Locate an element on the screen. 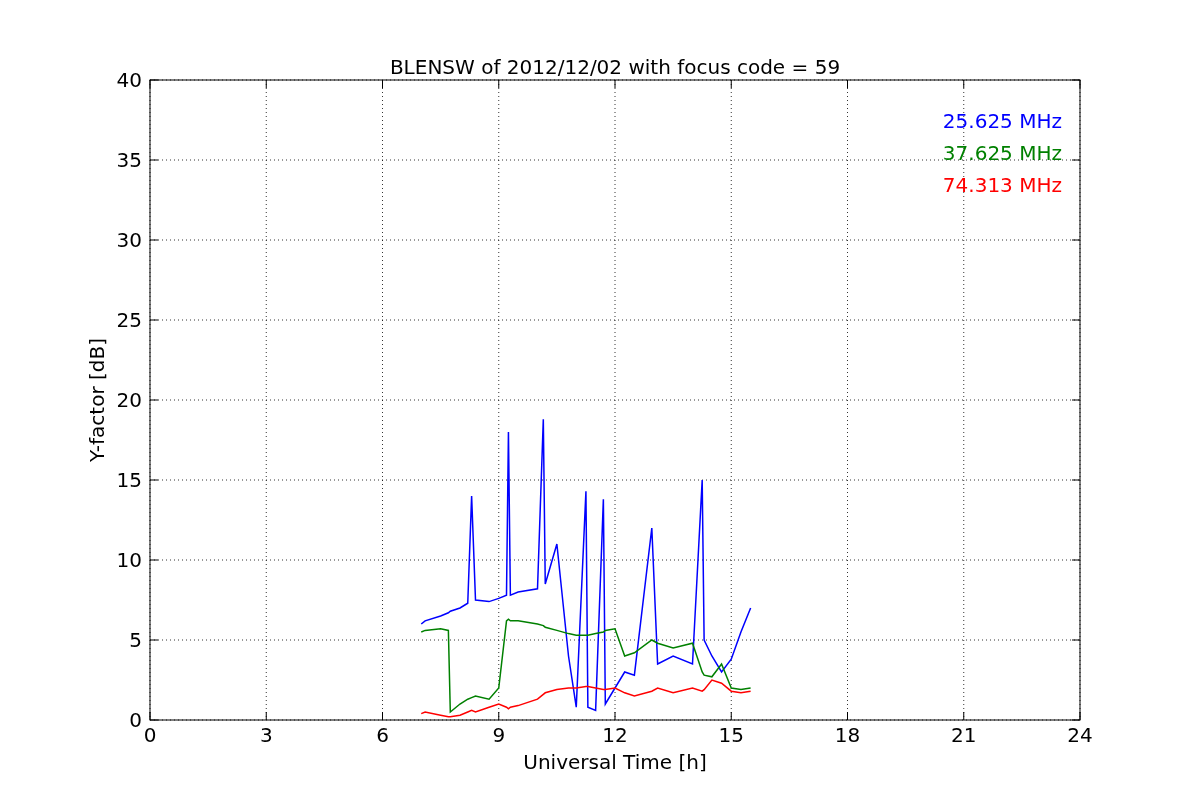  y-tick-label: 15 is located at coordinates (129, 480).